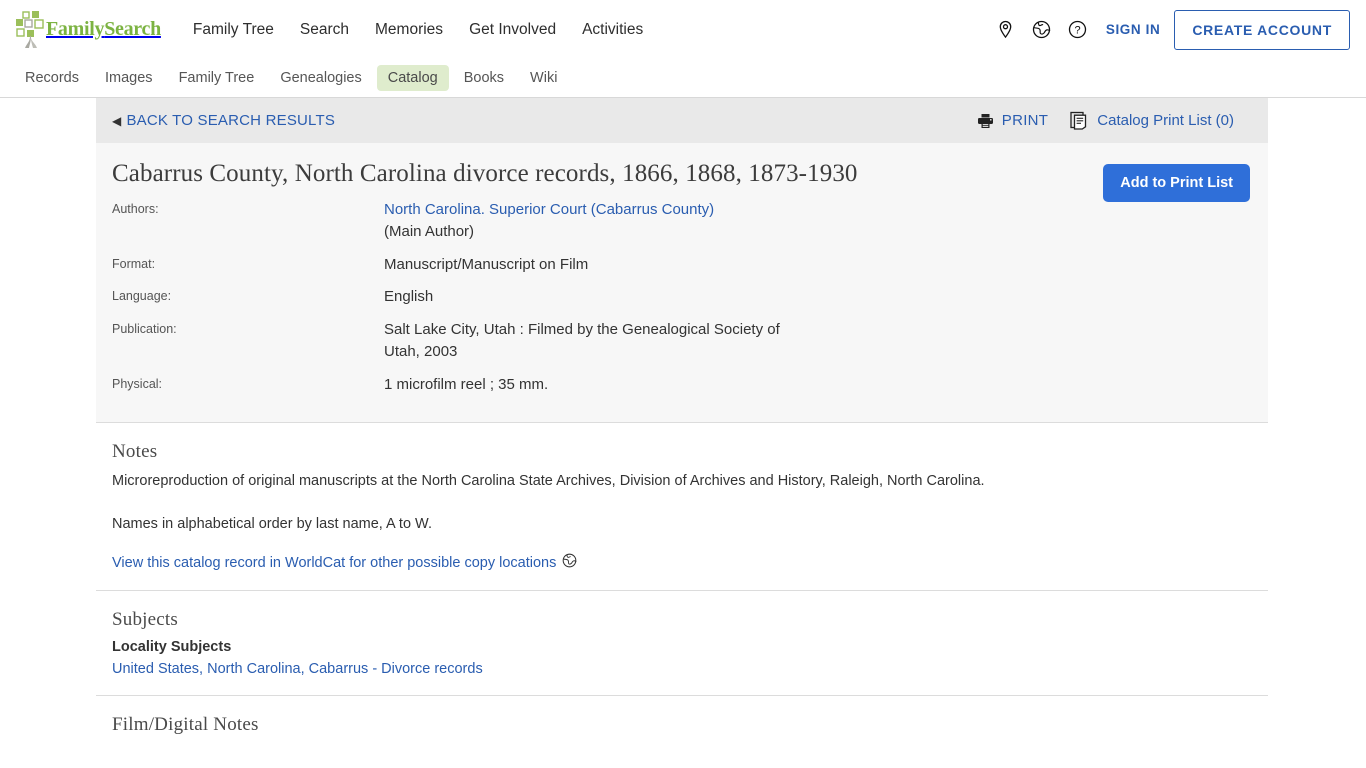  What do you see at coordinates (135, 451) in the screenshot?
I see `notes-heading: Notes` at bounding box center [135, 451].